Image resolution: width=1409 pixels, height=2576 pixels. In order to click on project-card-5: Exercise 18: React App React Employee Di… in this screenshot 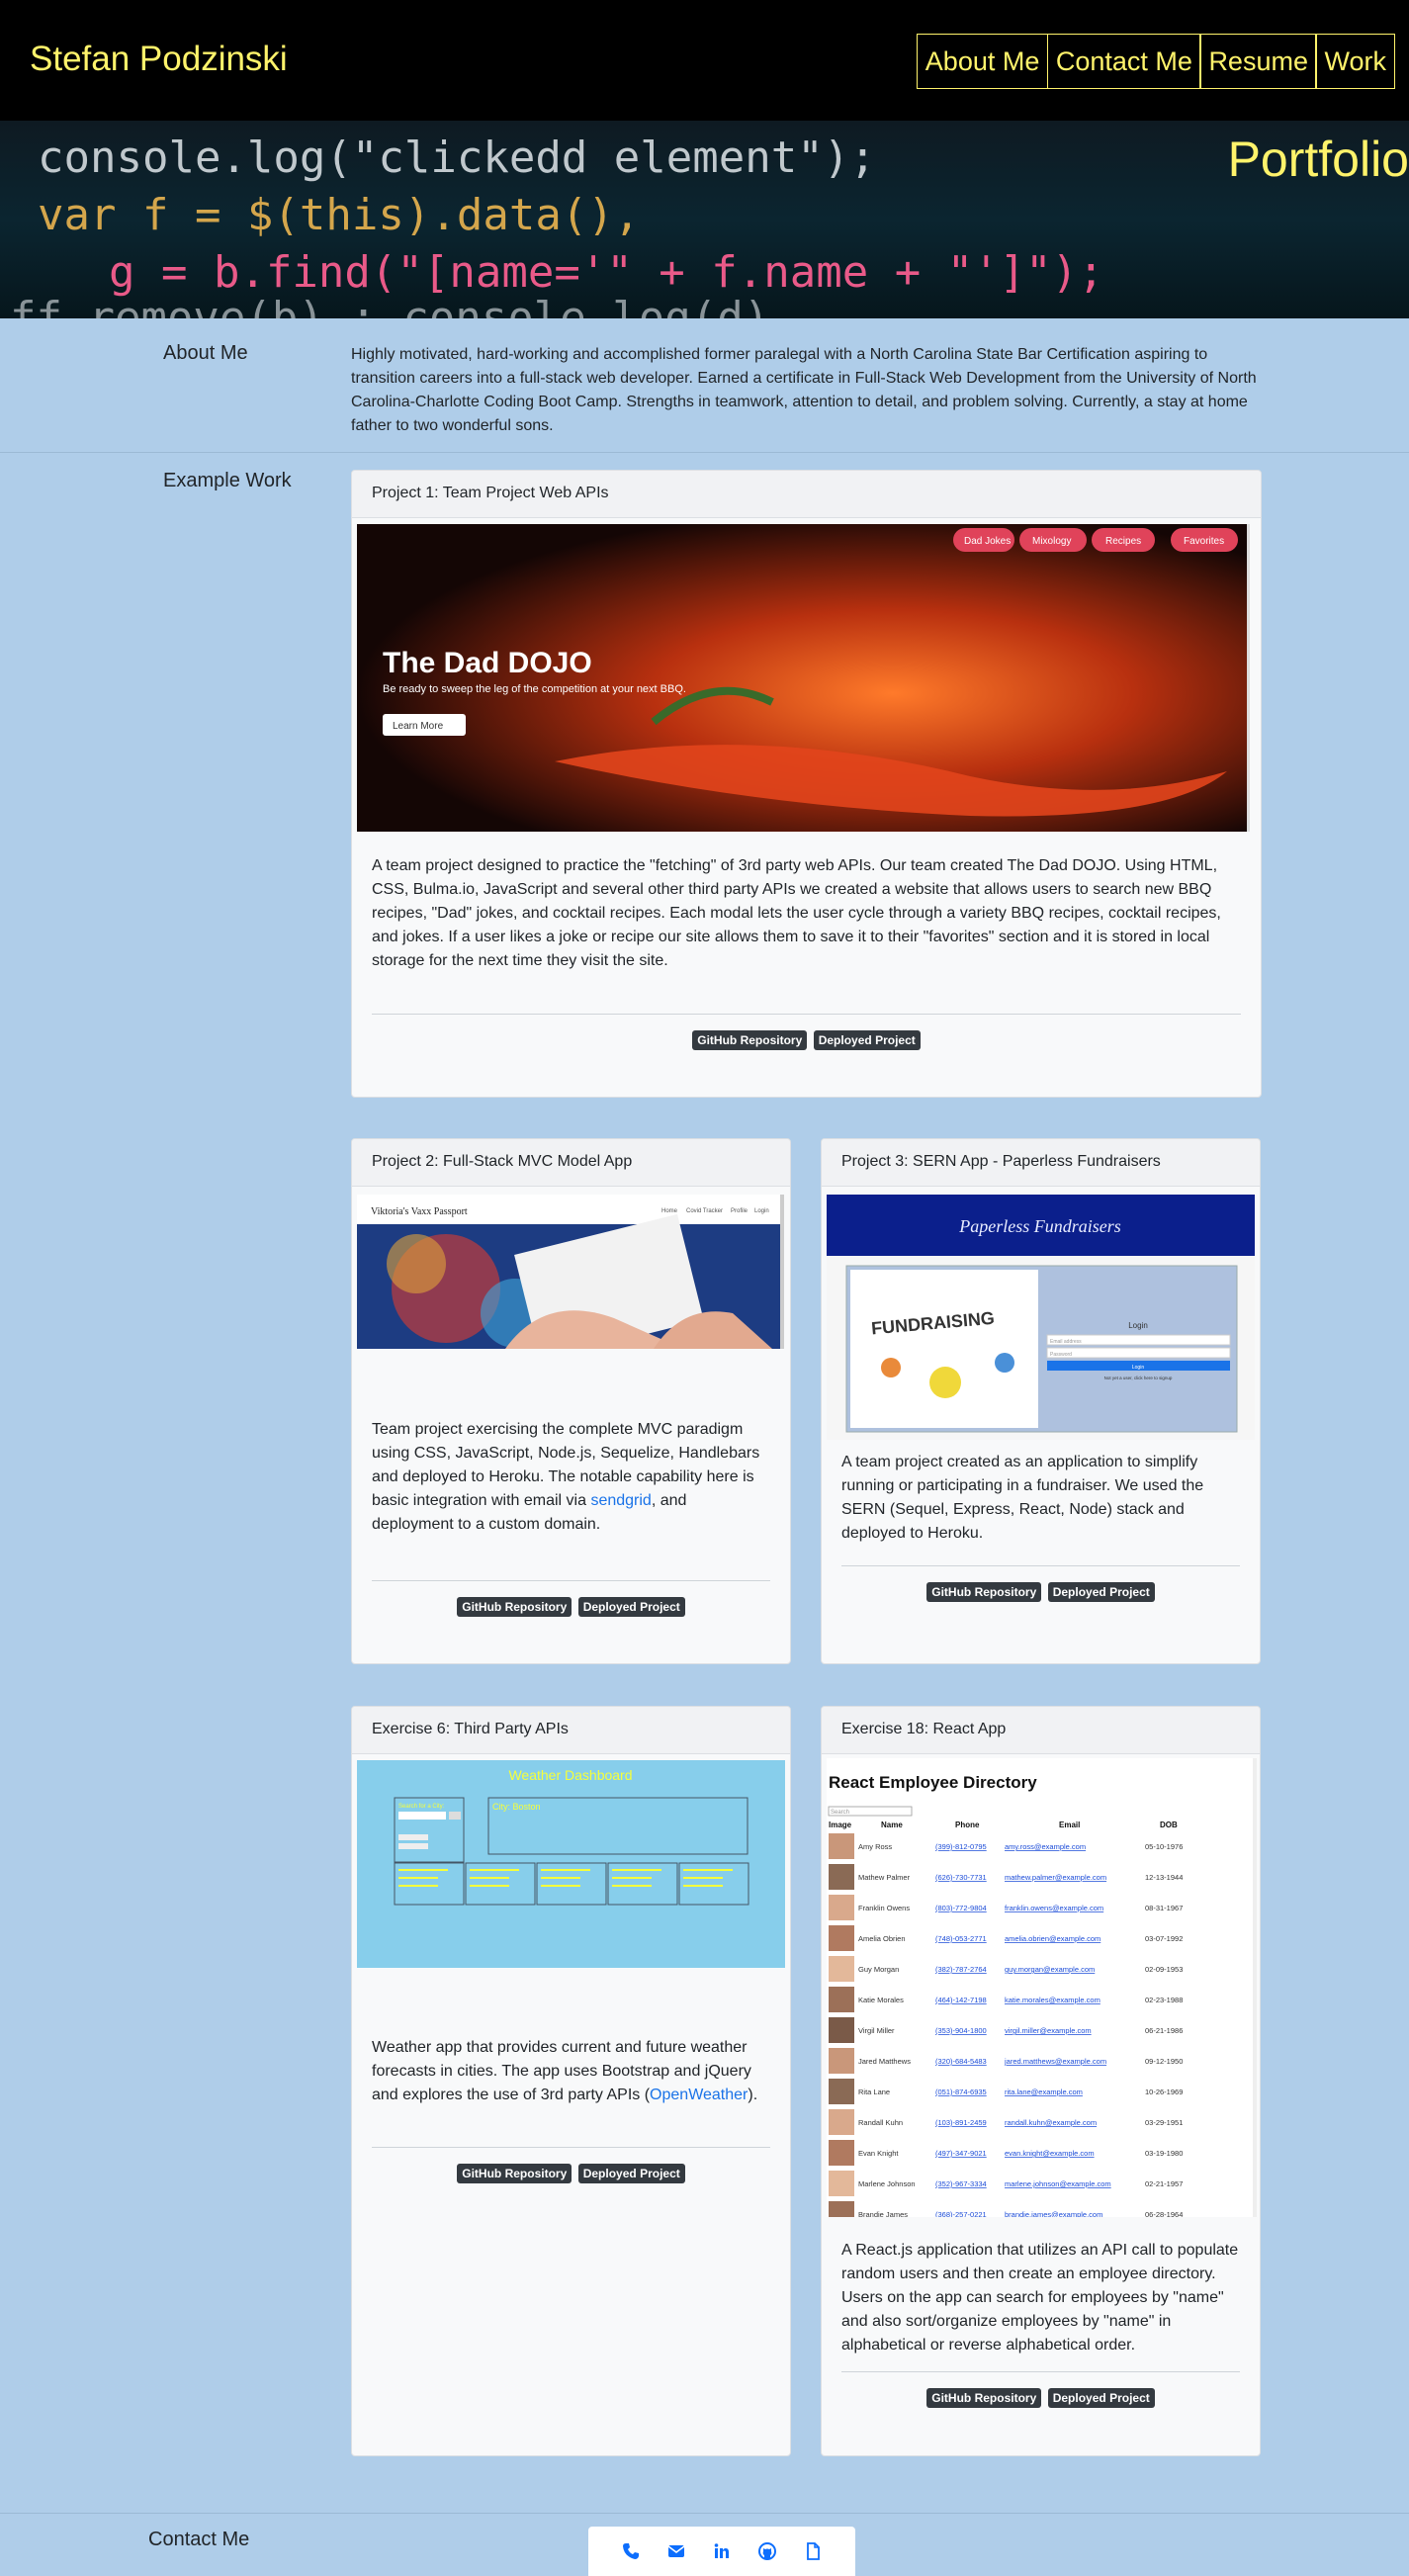, I will do `click(1041, 2081)`.